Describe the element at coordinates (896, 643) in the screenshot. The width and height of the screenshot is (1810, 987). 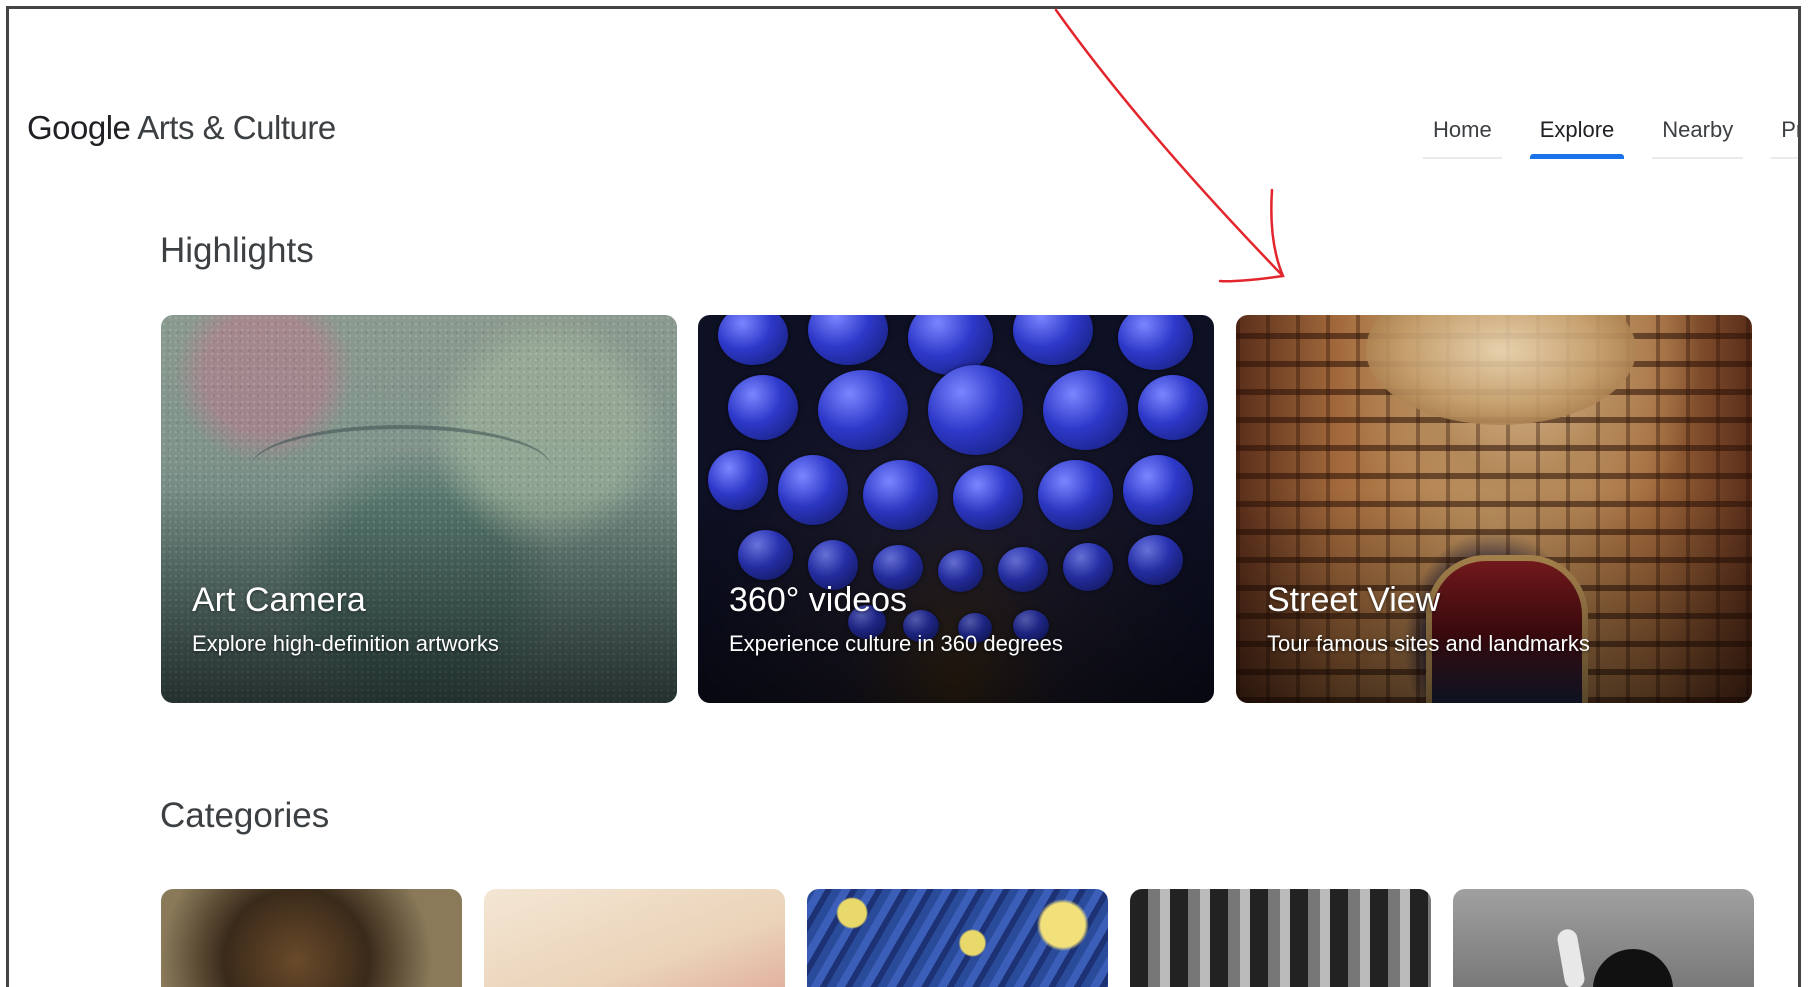
I see `card-subtitle: Experience culture in 360 degrees` at that location.